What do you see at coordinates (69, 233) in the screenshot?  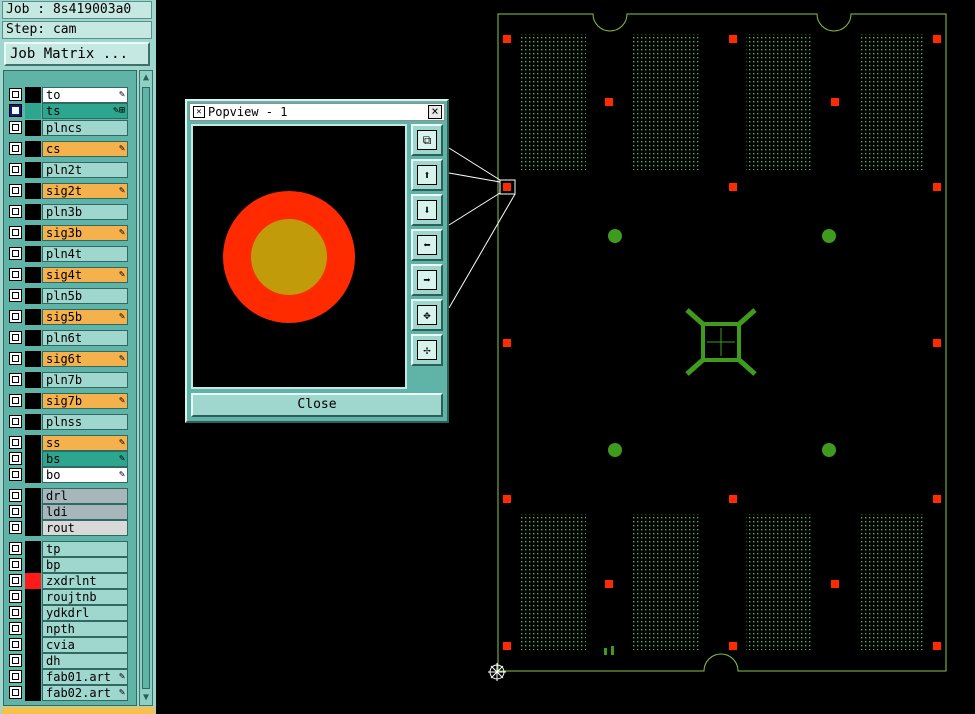 I see `layer-row-sig3b: sig3b ✎` at bounding box center [69, 233].